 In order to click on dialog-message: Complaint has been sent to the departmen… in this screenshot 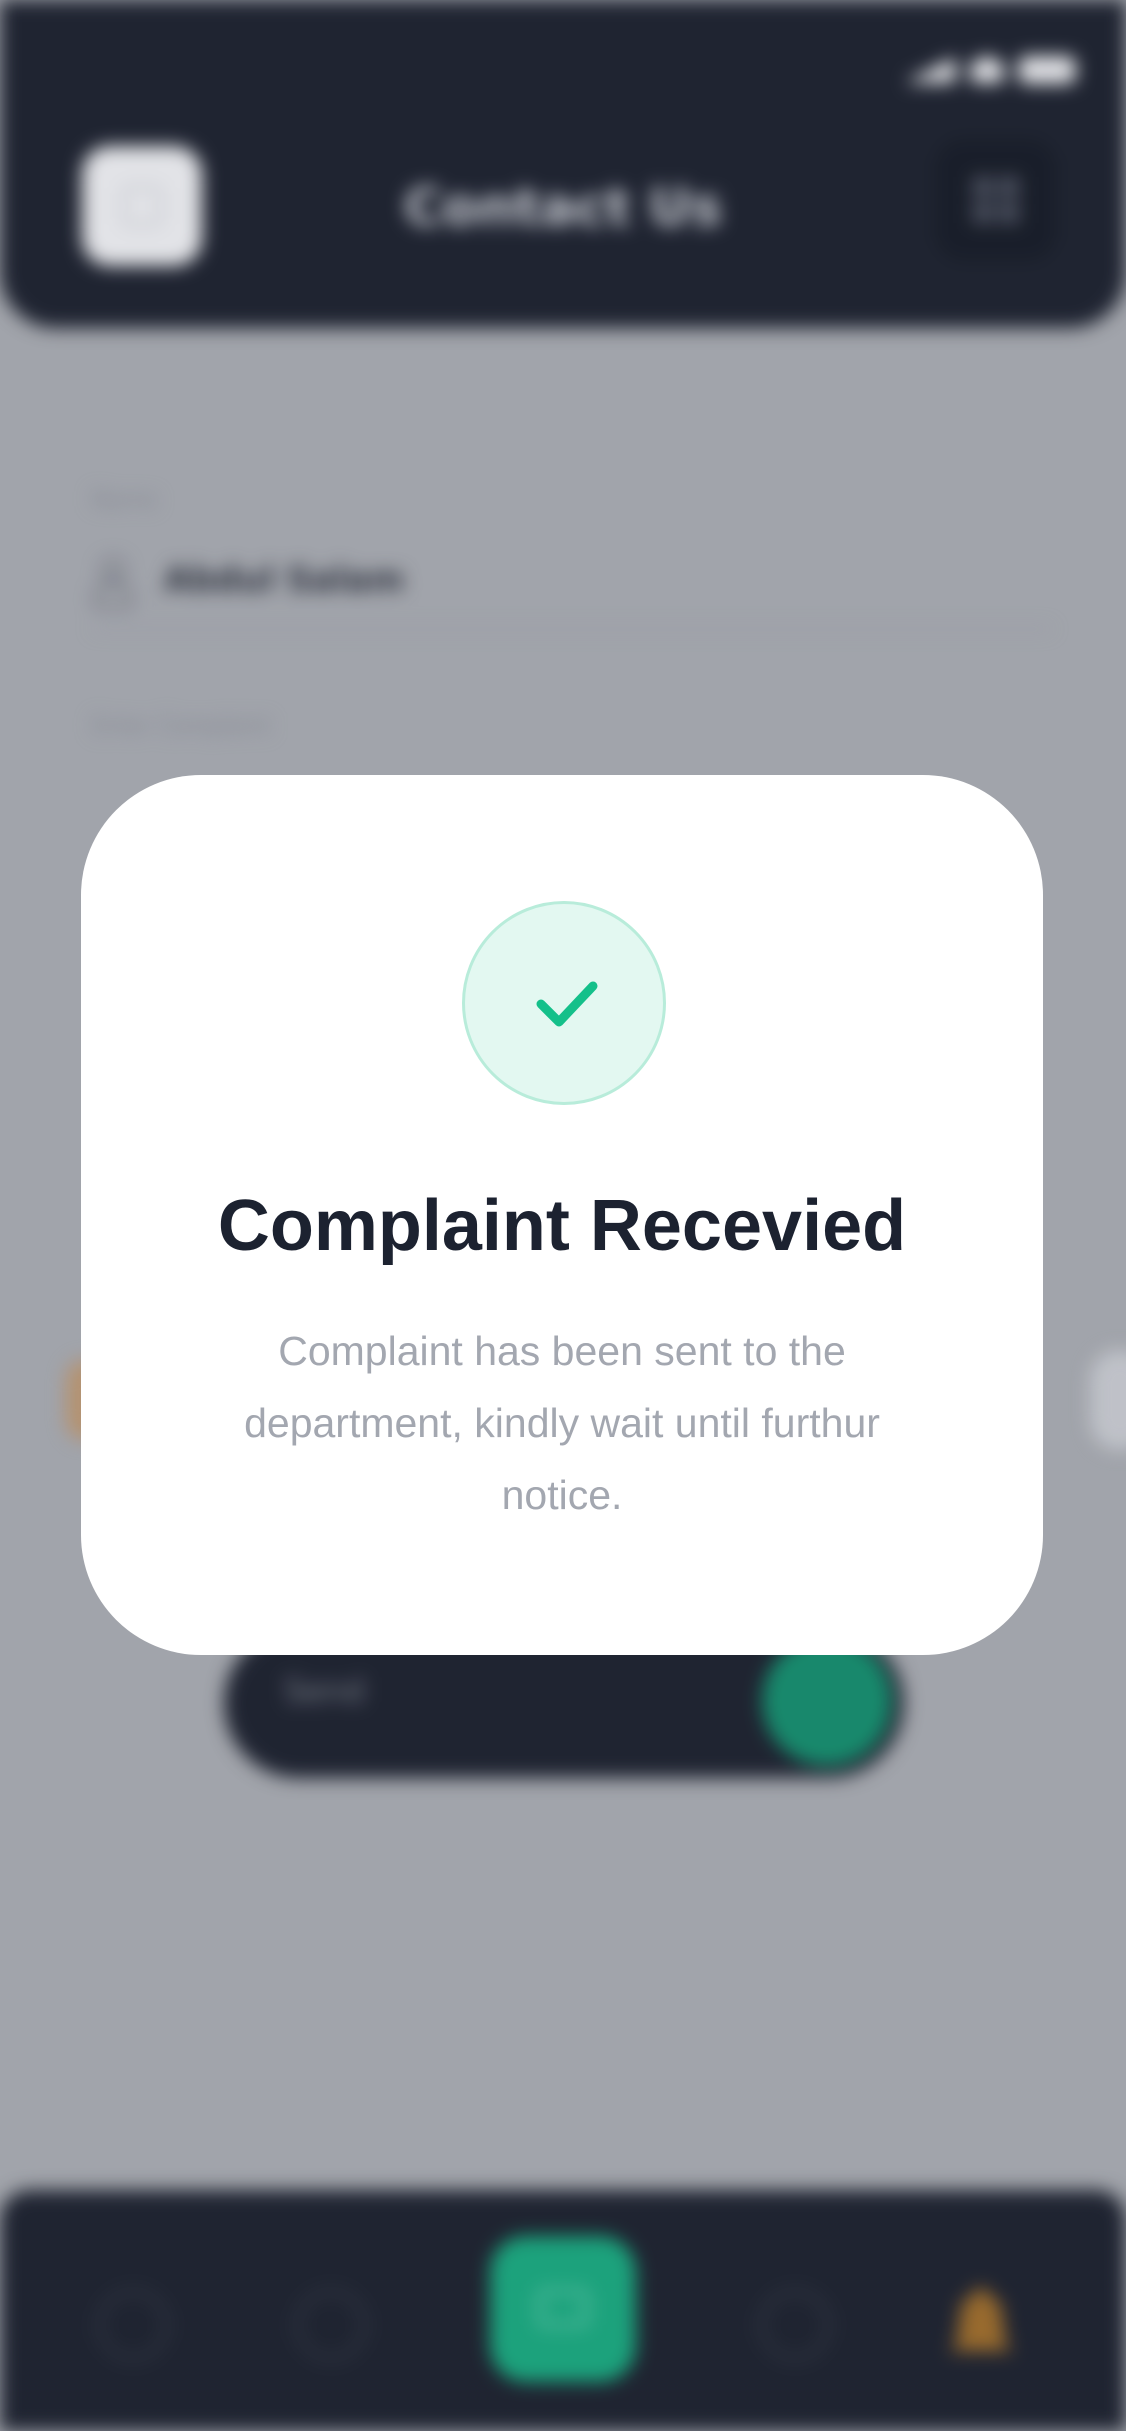, I will do `click(562, 1423)`.